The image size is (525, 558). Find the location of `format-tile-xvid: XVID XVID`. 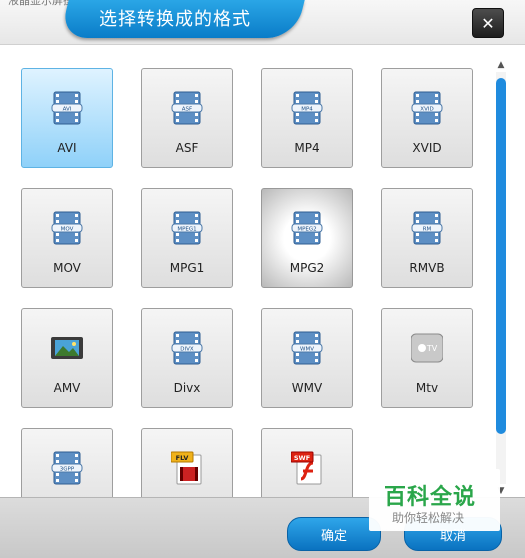

format-tile-xvid: XVID XVID is located at coordinates (427, 118).